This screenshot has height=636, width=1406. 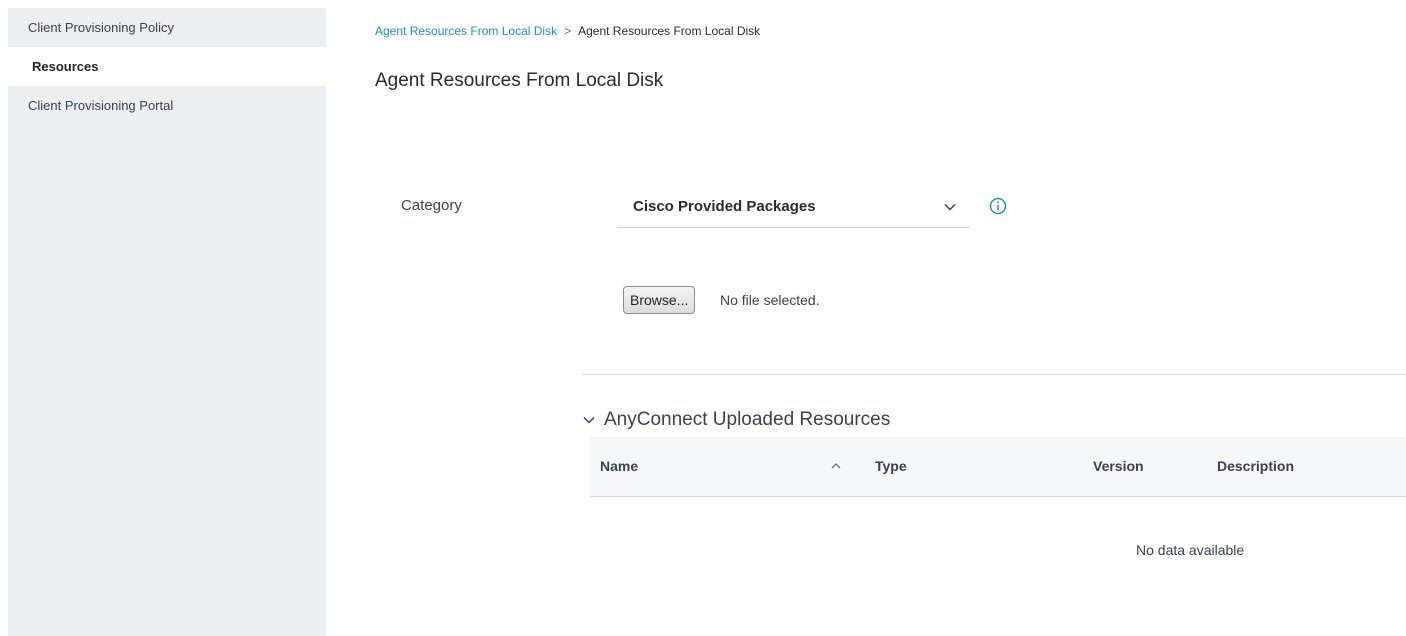 What do you see at coordinates (1255, 466) in the screenshot?
I see `column-header-description: Description` at bounding box center [1255, 466].